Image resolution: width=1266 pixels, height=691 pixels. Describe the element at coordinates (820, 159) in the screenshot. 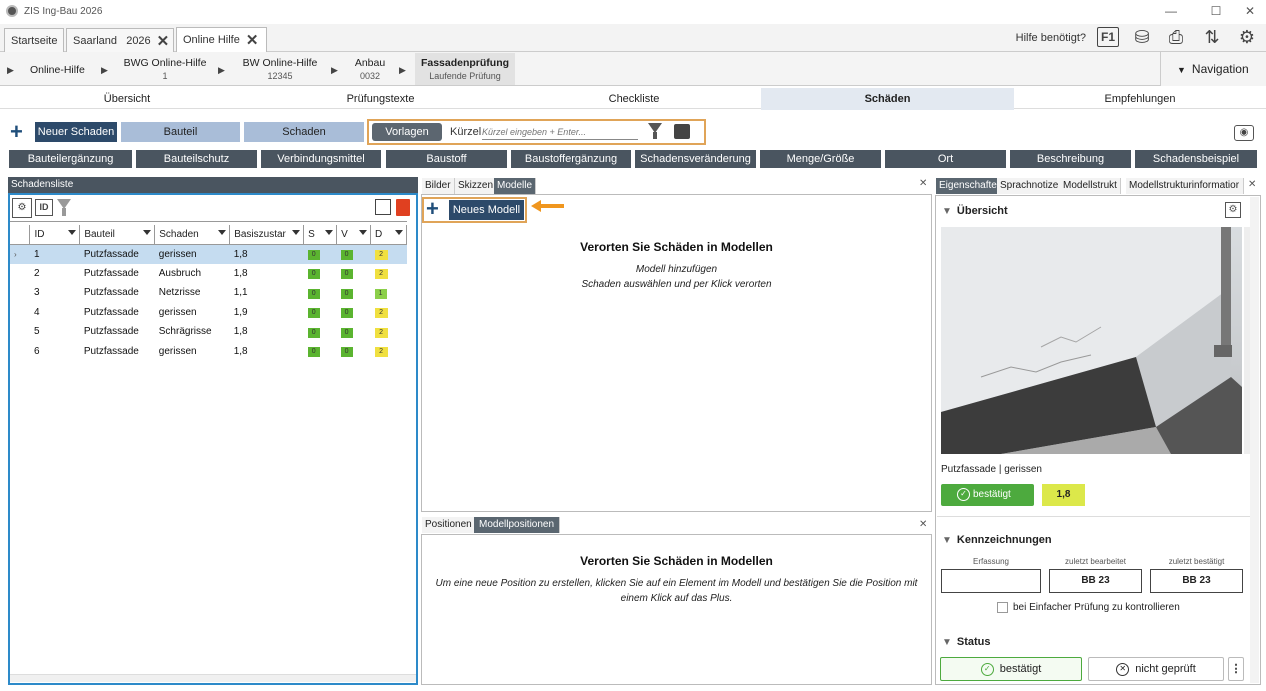

I see `category-button: Menge/Größe` at that location.